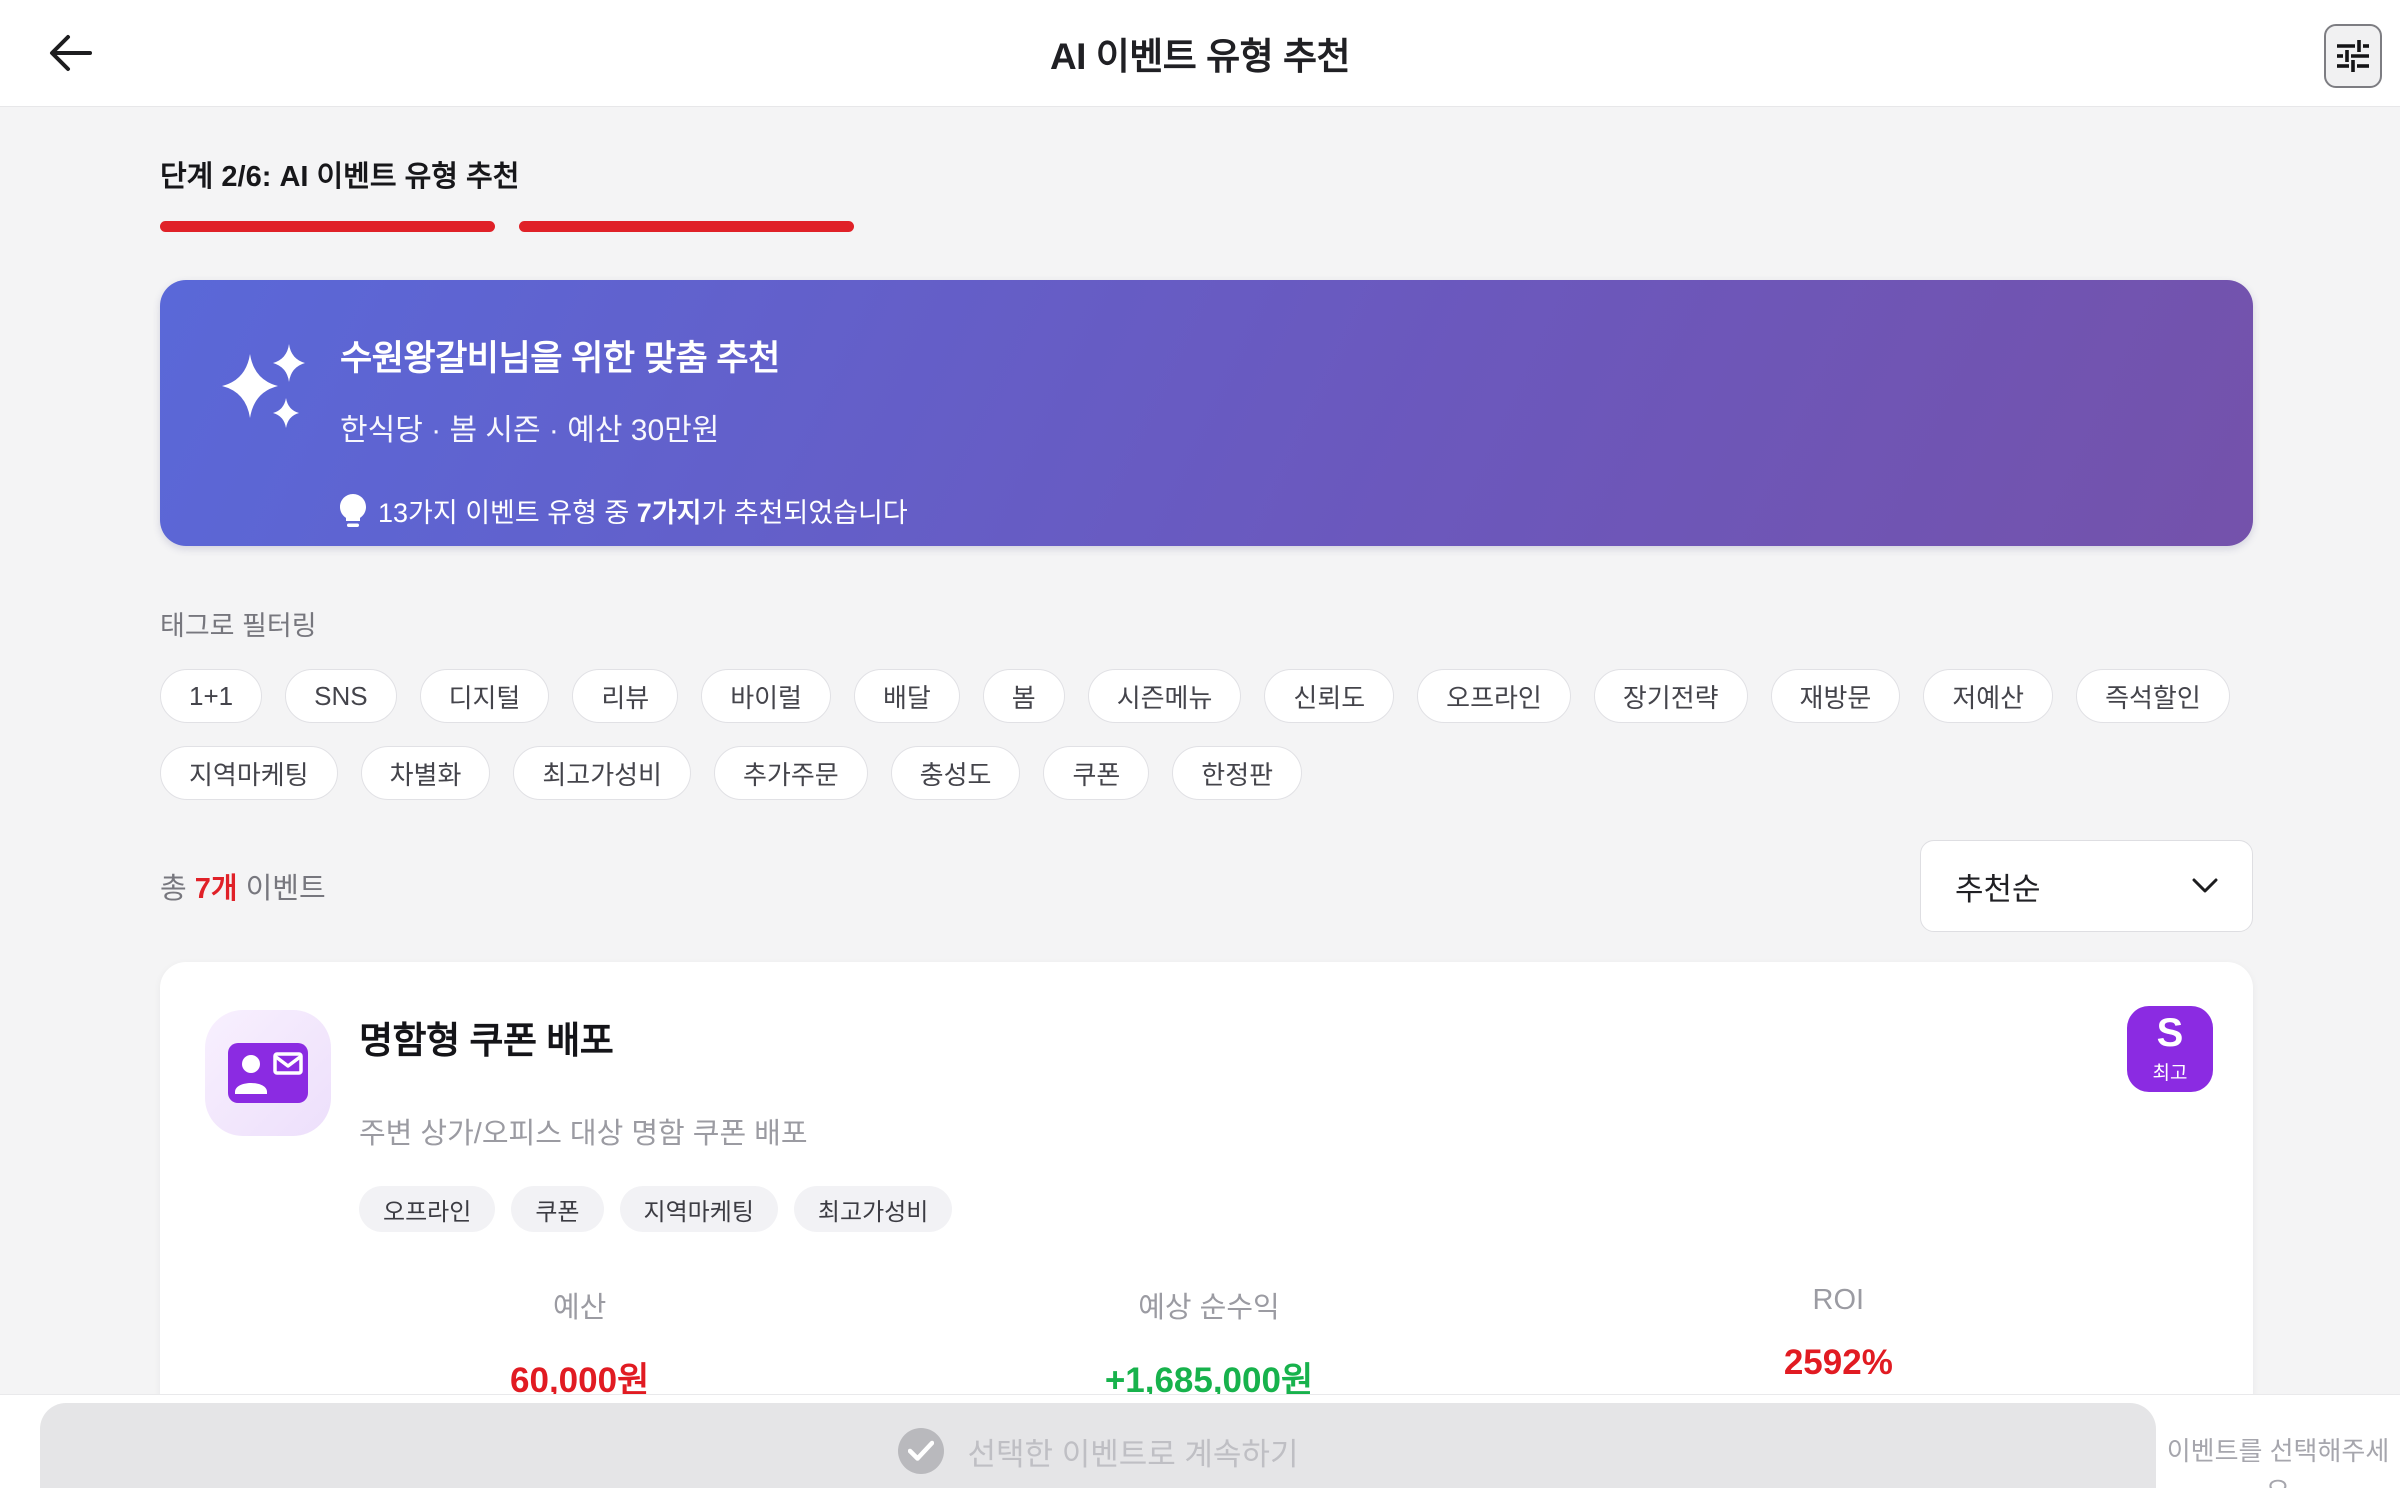 The width and height of the screenshot is (2400, 1488). What do you see at coordinates (1023, 696) in the screenshot?
I see `filter-tag: 봄` at bounding box center [1023, 696].